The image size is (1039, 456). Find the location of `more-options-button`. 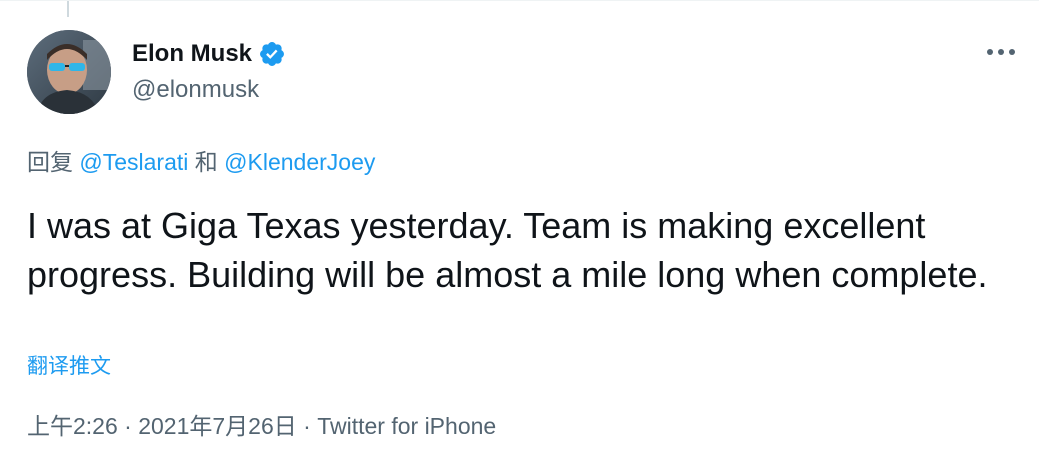

more-options-button is located at coordinates (1001, 52).